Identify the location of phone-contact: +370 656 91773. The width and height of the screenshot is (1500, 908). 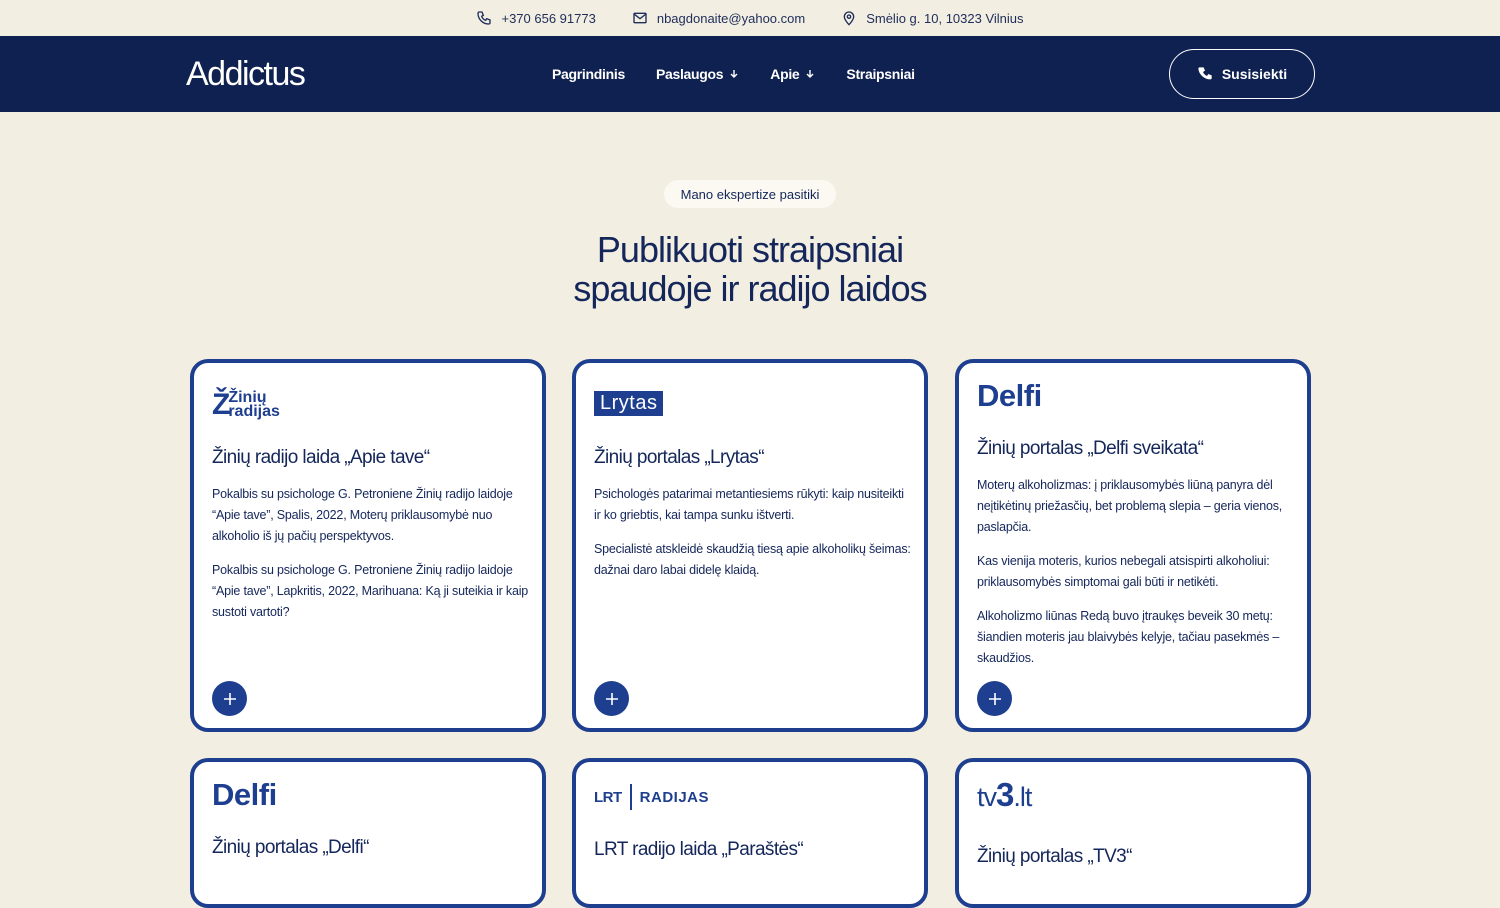
(536, 18).